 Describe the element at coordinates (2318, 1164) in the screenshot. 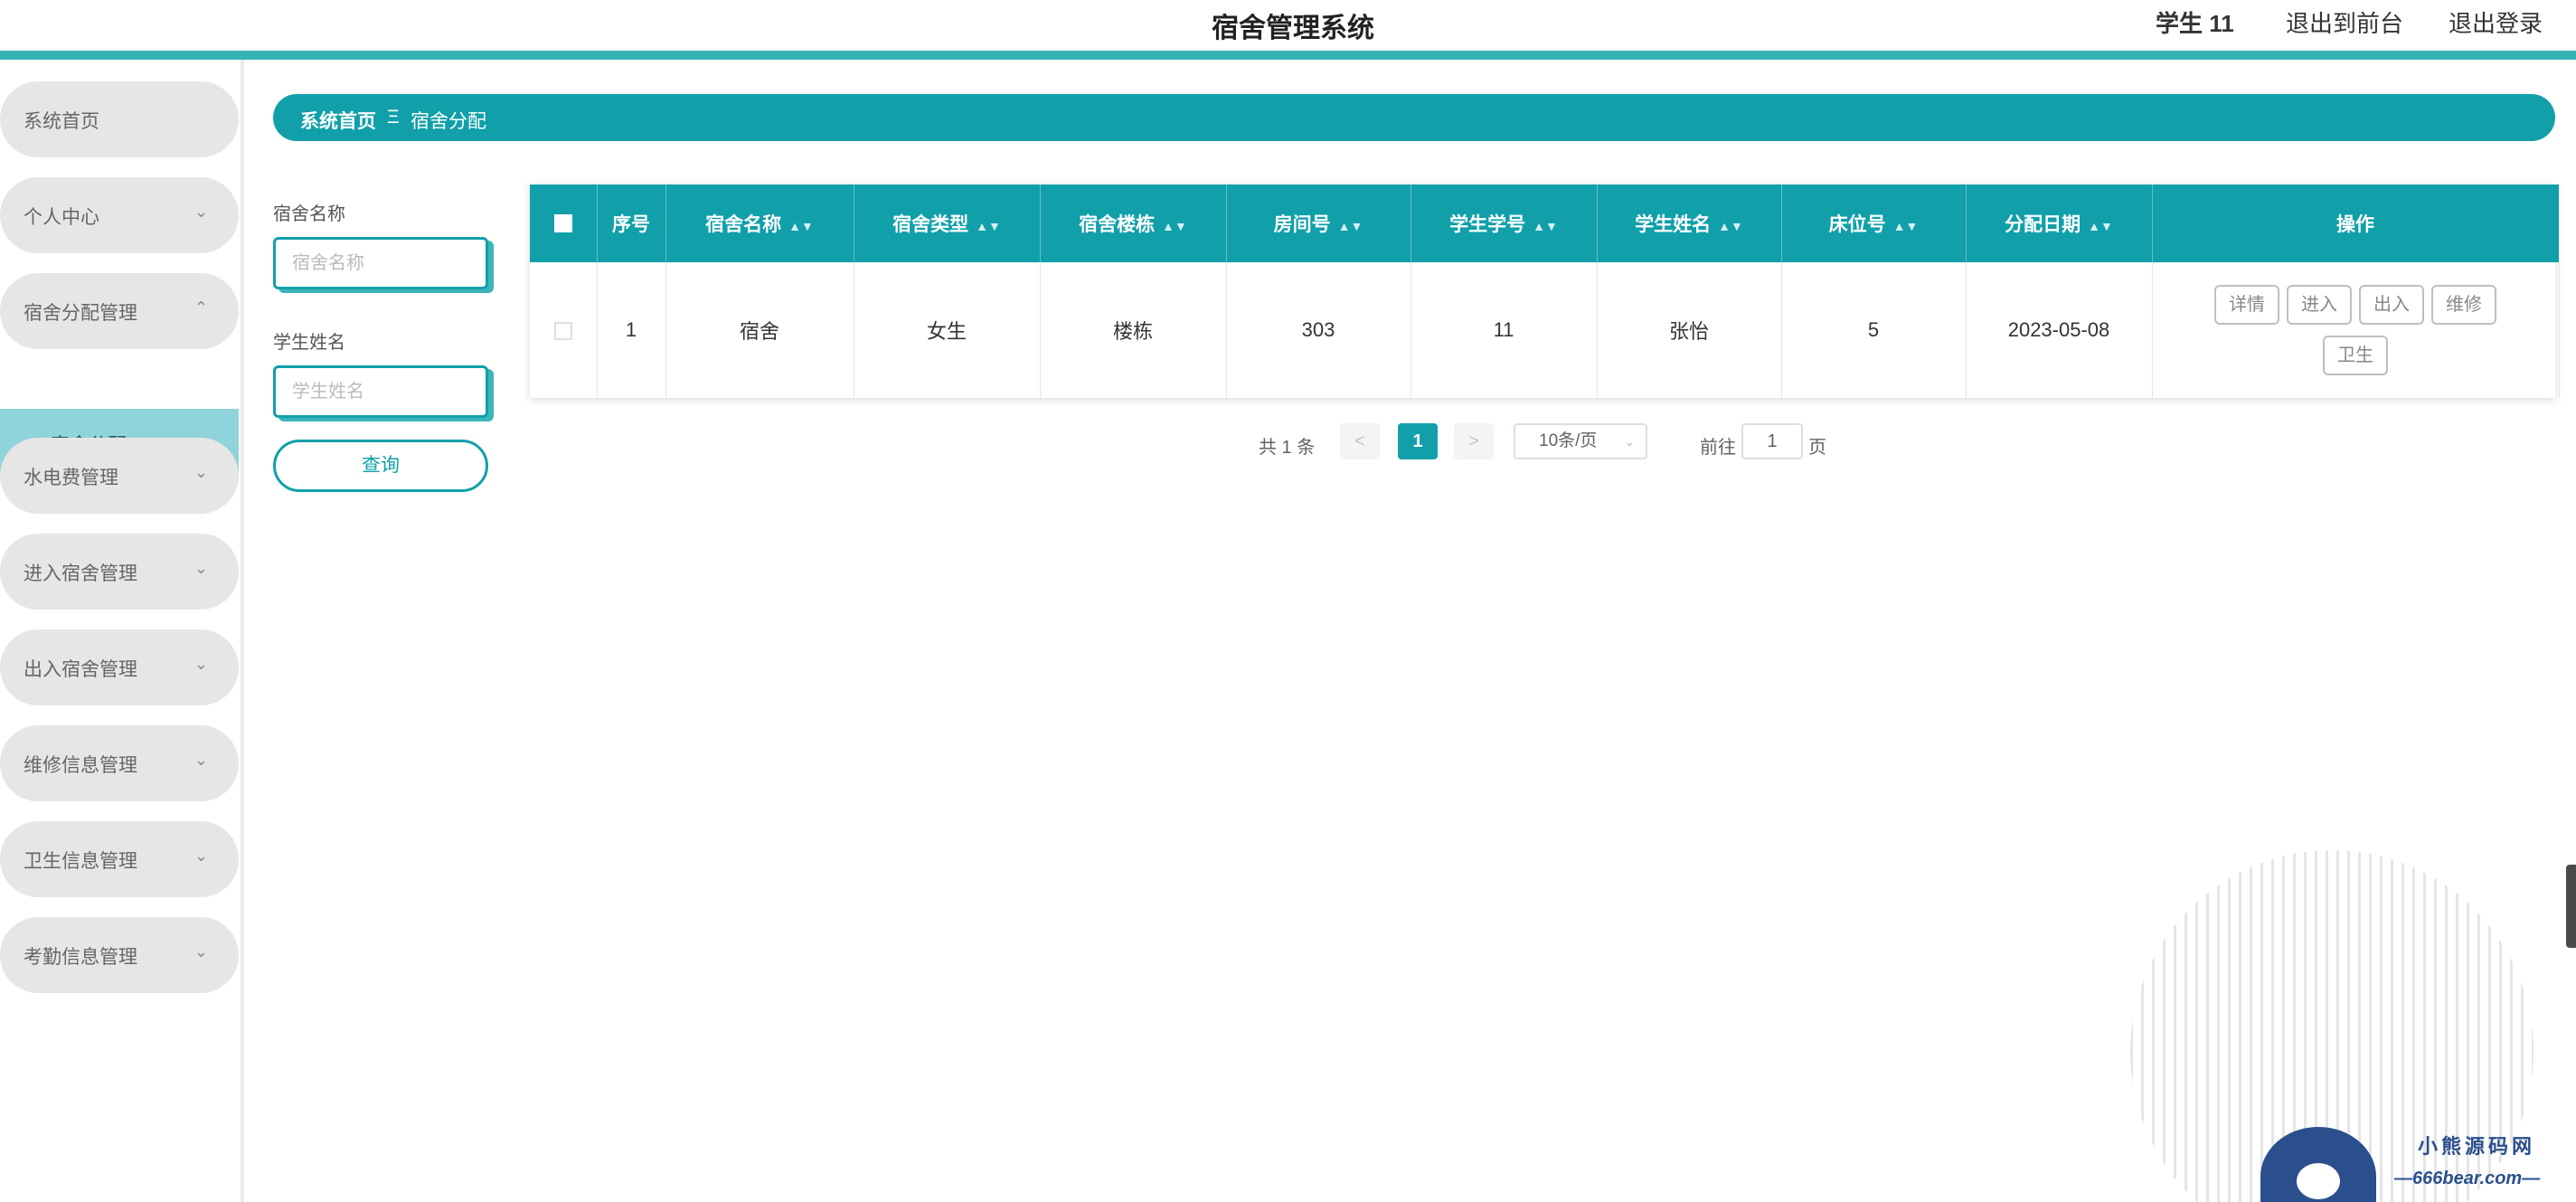

I see `bear-logo-icon` at that location.